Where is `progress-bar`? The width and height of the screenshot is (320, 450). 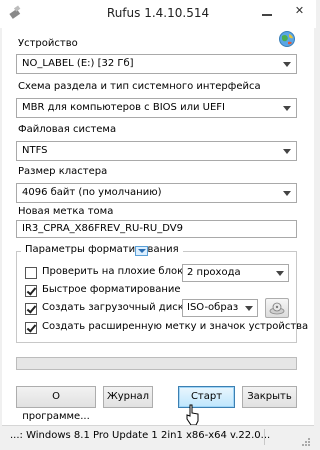
progress-bar is located at coordinates (156, 363).